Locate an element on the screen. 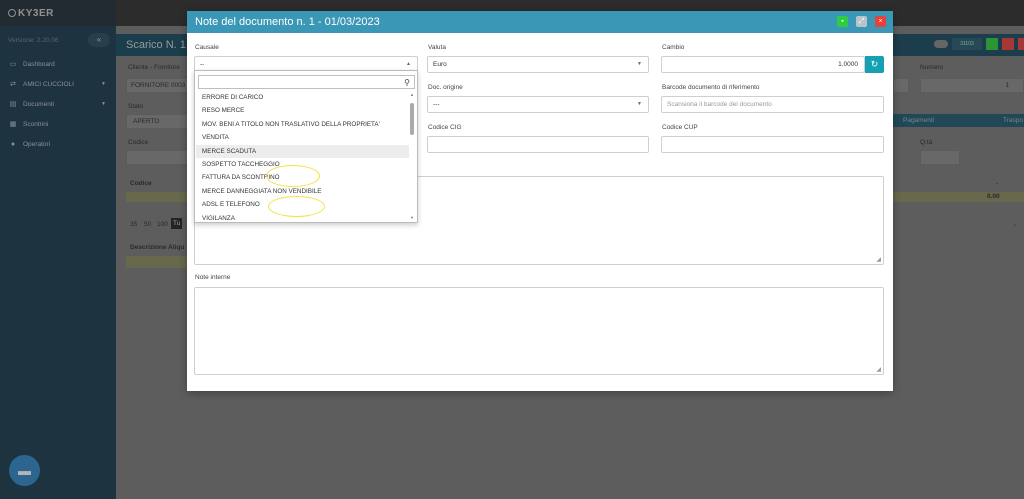  refresh-icon: ↻ is located at coordinates (874, 64).